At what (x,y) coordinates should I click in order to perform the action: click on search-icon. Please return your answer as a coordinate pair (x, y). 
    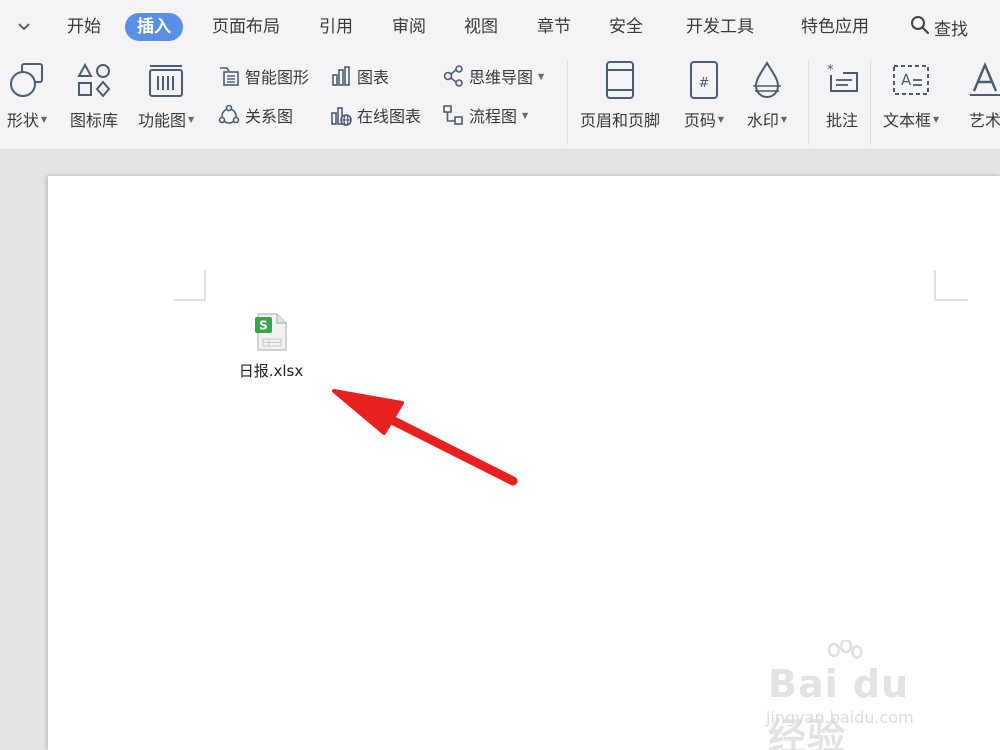
    Looking at the image, I should click on (920, 27).